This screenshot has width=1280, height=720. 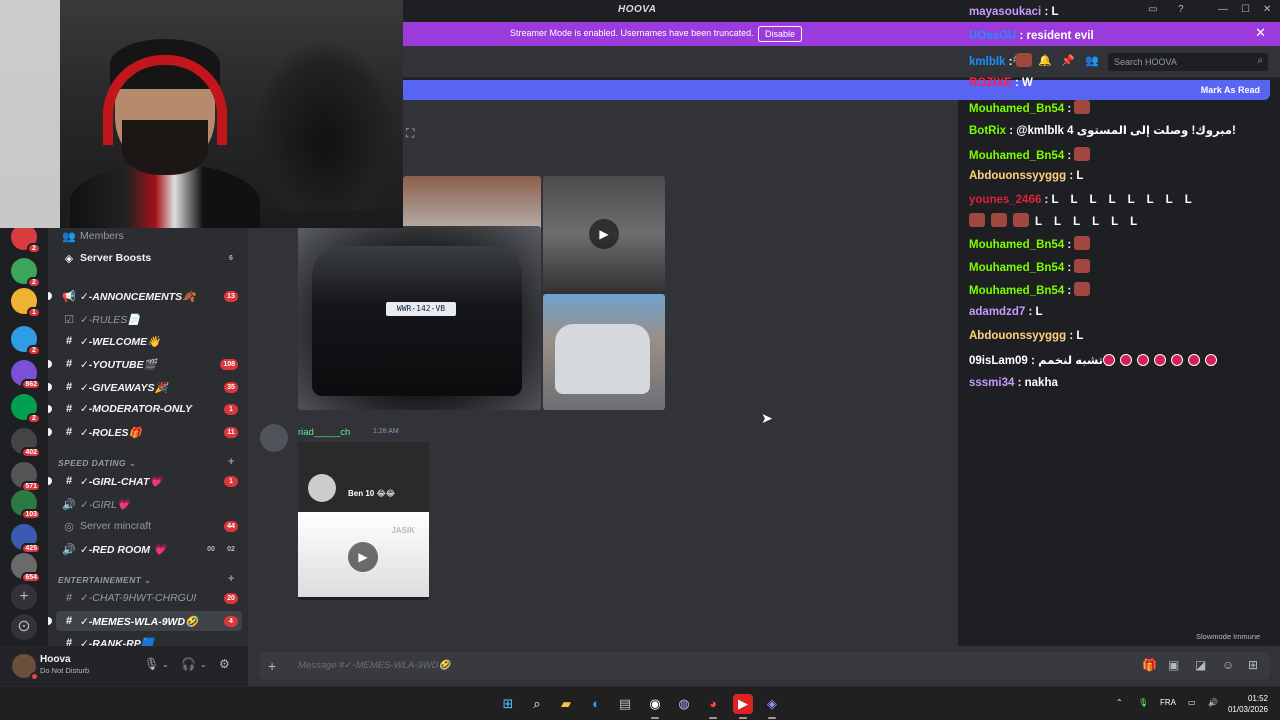 What do you see at coordinates (1005, 12) in the screenshot?
I see `chat-username: mayasoukaci` at bounding box center [1005, 12].